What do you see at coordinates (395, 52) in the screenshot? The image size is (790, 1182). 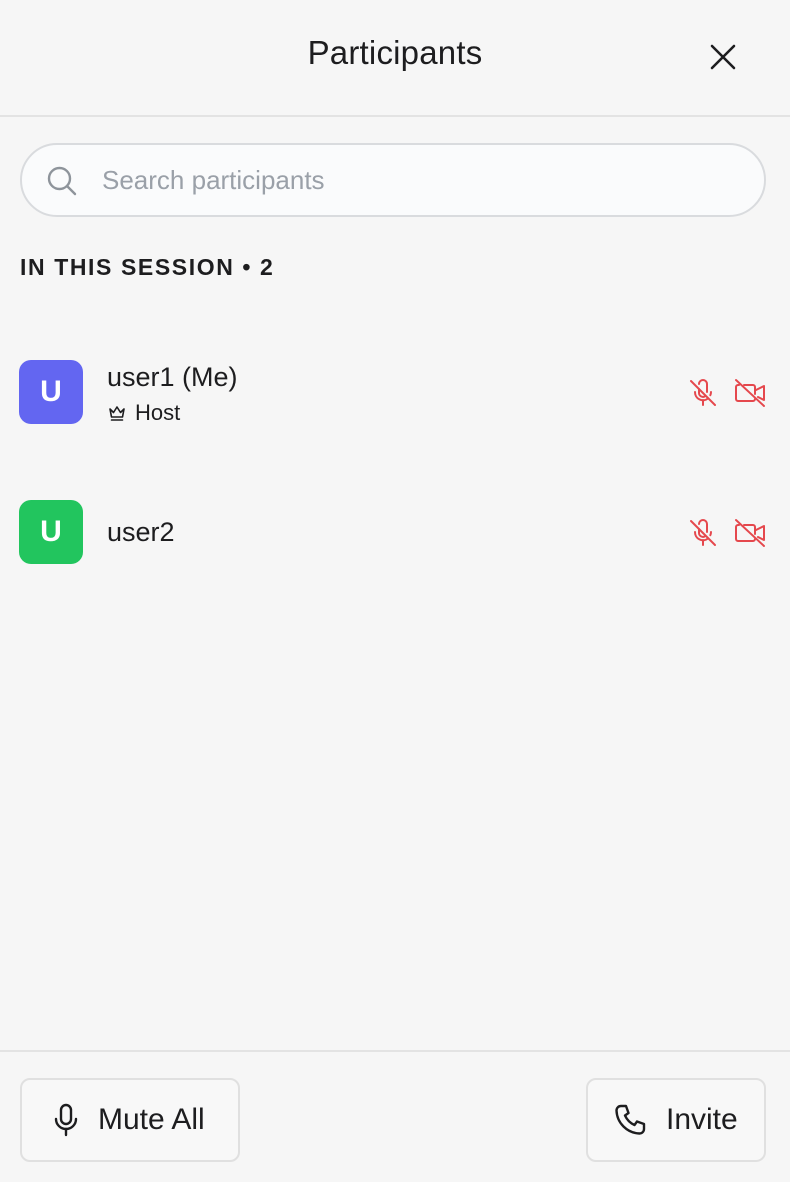 I see `panel-title: Participants` at bounding box center [395, 52].